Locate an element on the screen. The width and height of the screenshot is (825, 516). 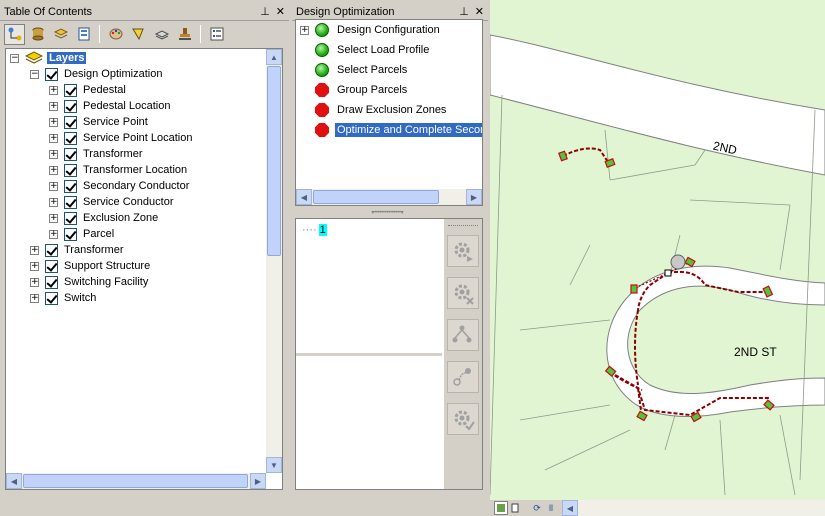
pause-drawing-button: ll is located at coordinates (551, 508).